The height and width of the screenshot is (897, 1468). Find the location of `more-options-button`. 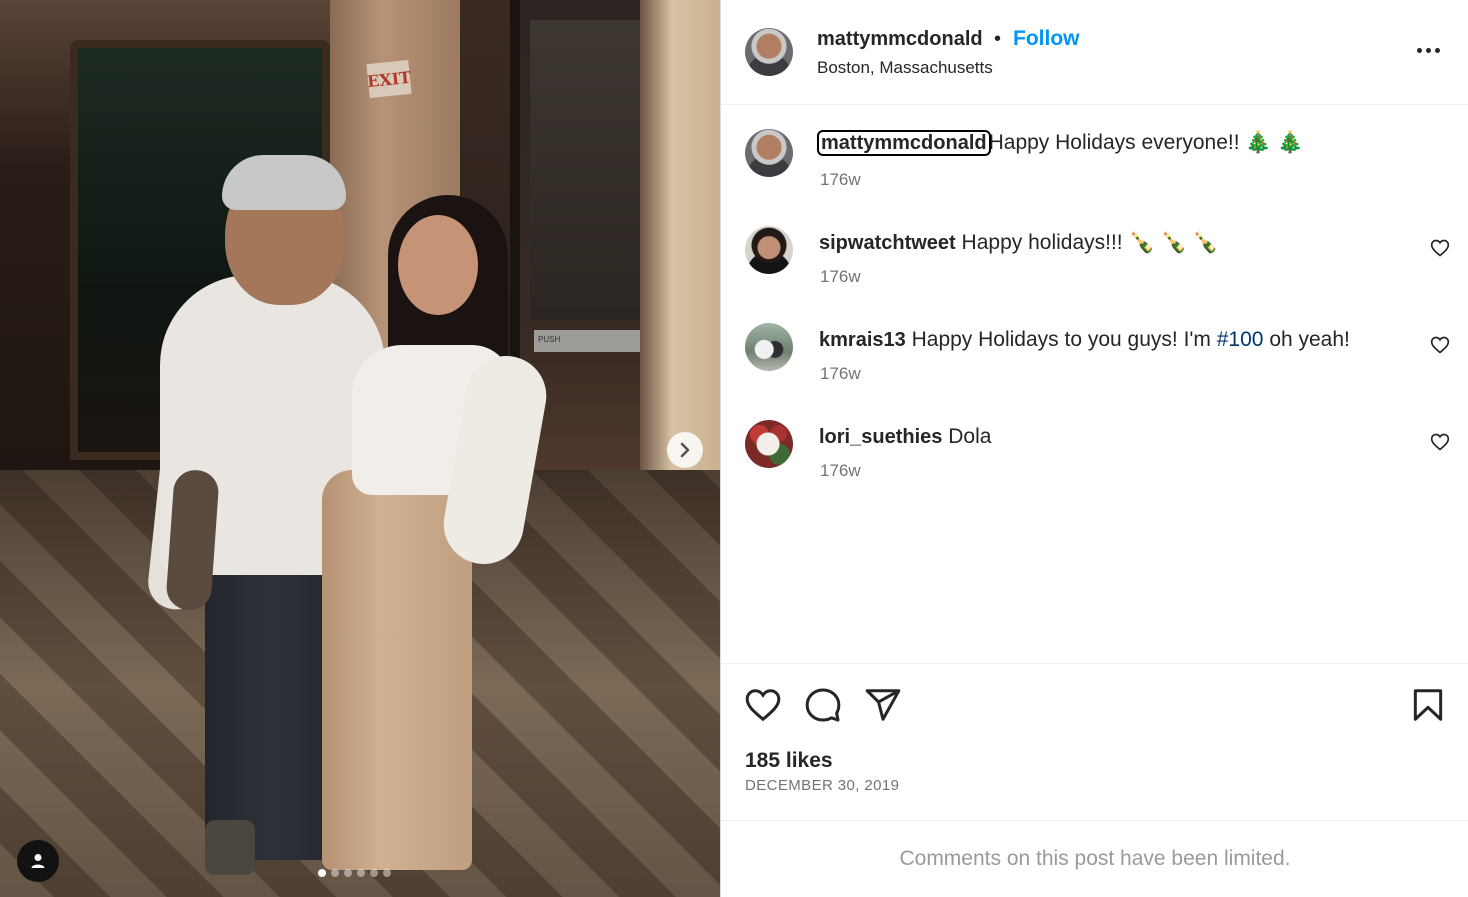

more-options-button is located at coordinates (1428, 50).